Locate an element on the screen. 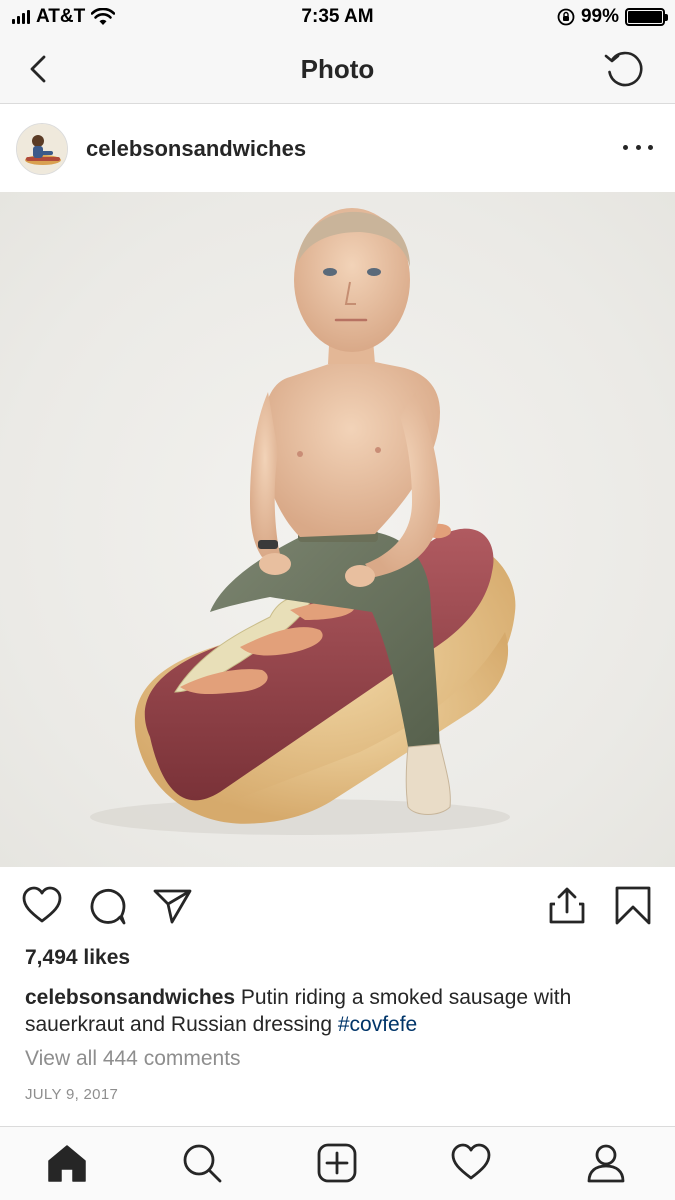  tab-bar is located at coordinates (337, 1163).